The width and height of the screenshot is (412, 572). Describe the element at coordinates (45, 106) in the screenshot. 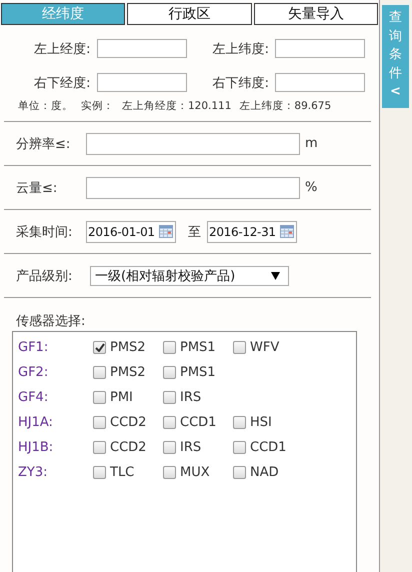

I see `note-text: 单位：度。` at that location.